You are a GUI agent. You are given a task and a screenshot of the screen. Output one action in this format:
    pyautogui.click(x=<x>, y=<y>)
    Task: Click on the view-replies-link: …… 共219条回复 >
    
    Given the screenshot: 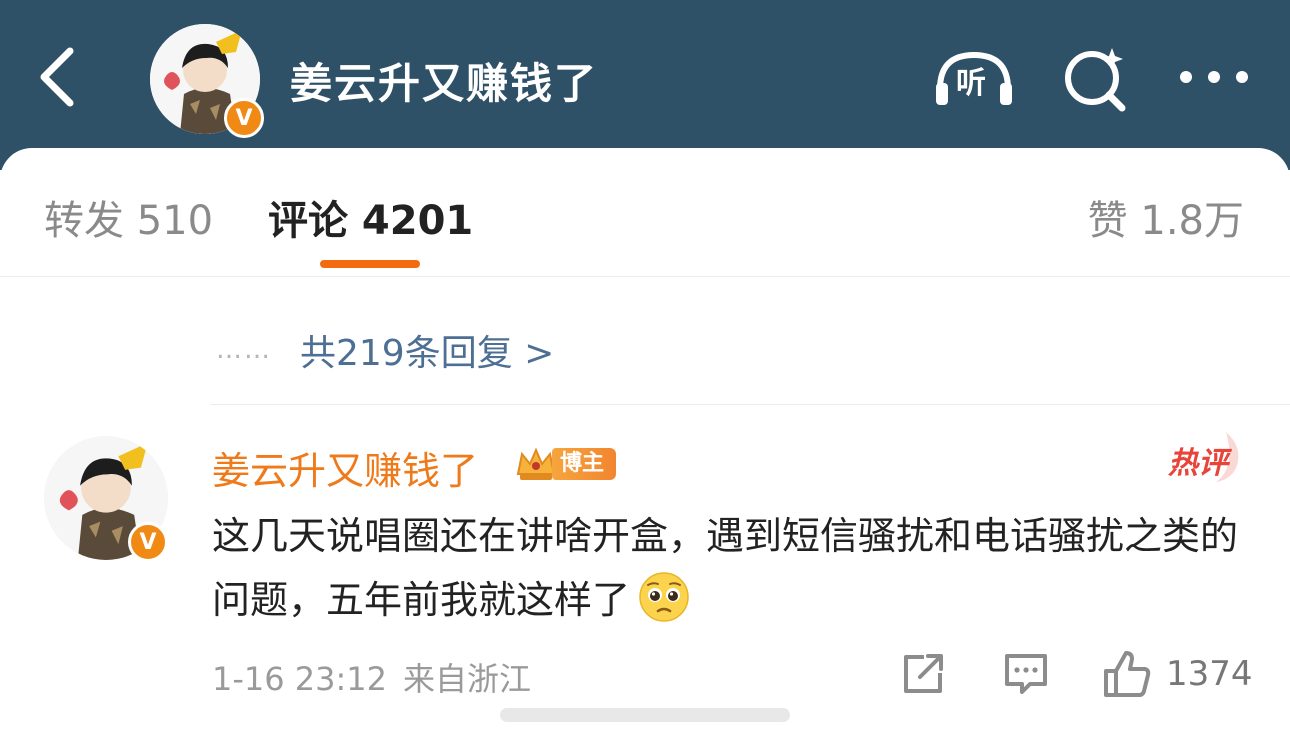 What is the action you would take?
    pyautogui.click(x=385, y=350)
    